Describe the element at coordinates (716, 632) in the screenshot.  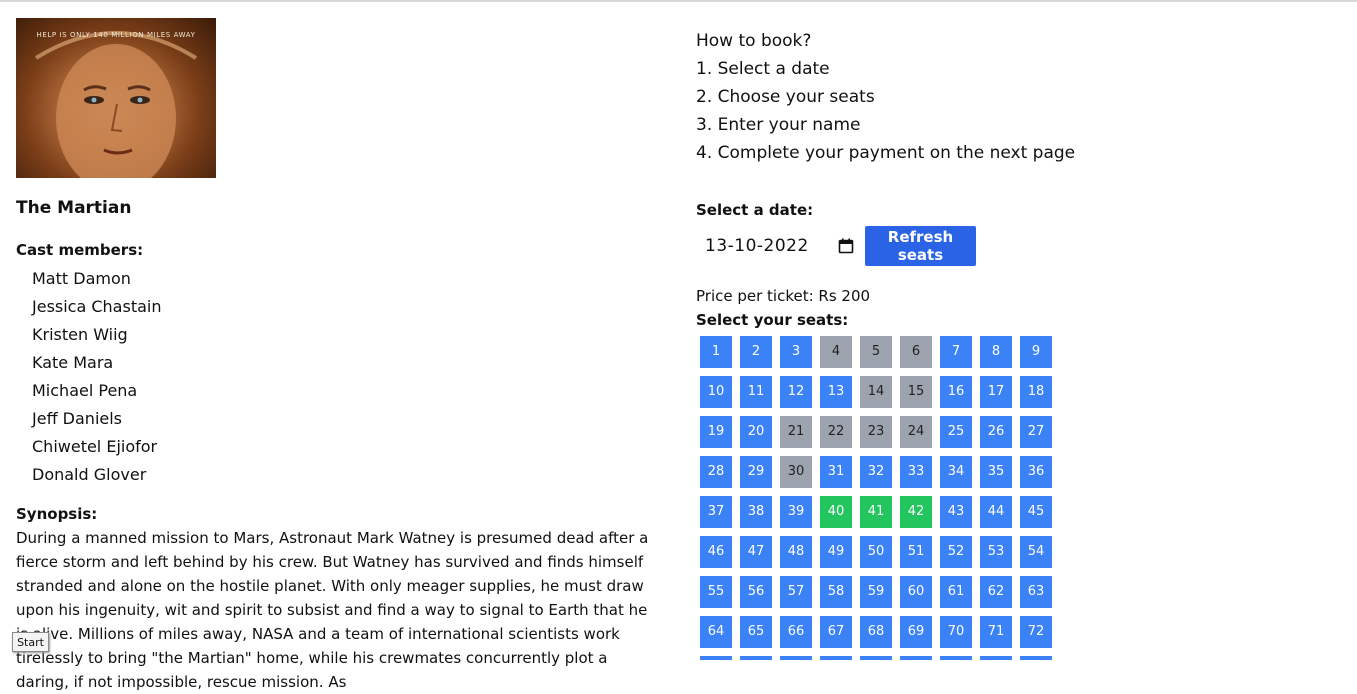
I see `seat-available: 64` at that location.